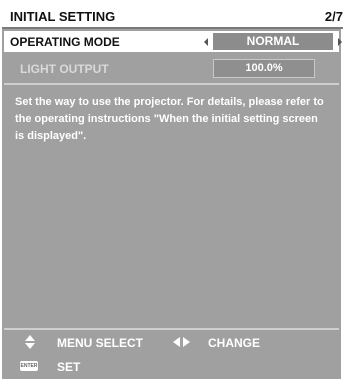 The image size is (345, 381). What do you see at coordinates (173, 41) in the screenshot?
I see `setting-row-operating-mode: OPERATING MODE NORMAL` at bounding box center [173, 41].